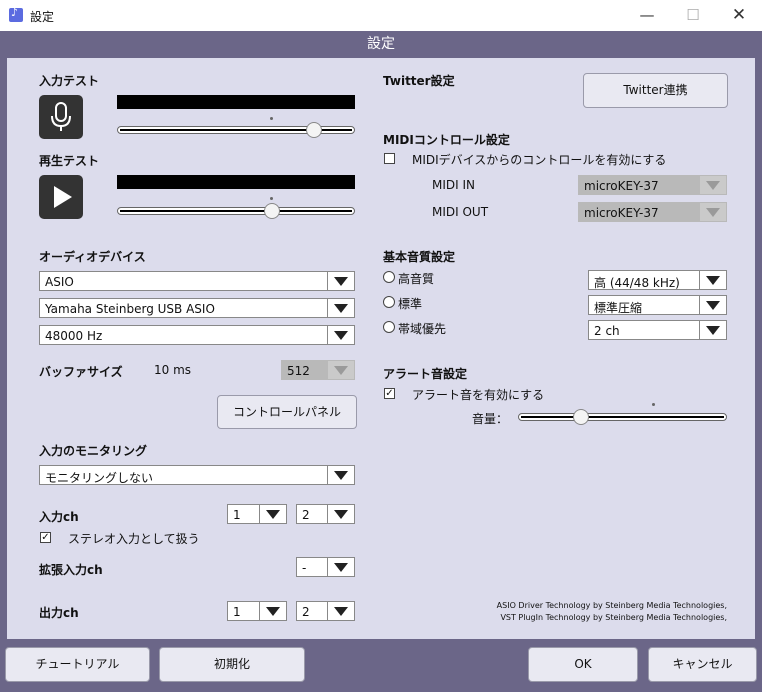 This screenshot has height=692, width=762. What do you see at coordinates (389, 327) in the screenshot?
I see `quality-bandwidth-radio` at bounding box center [389, 327].